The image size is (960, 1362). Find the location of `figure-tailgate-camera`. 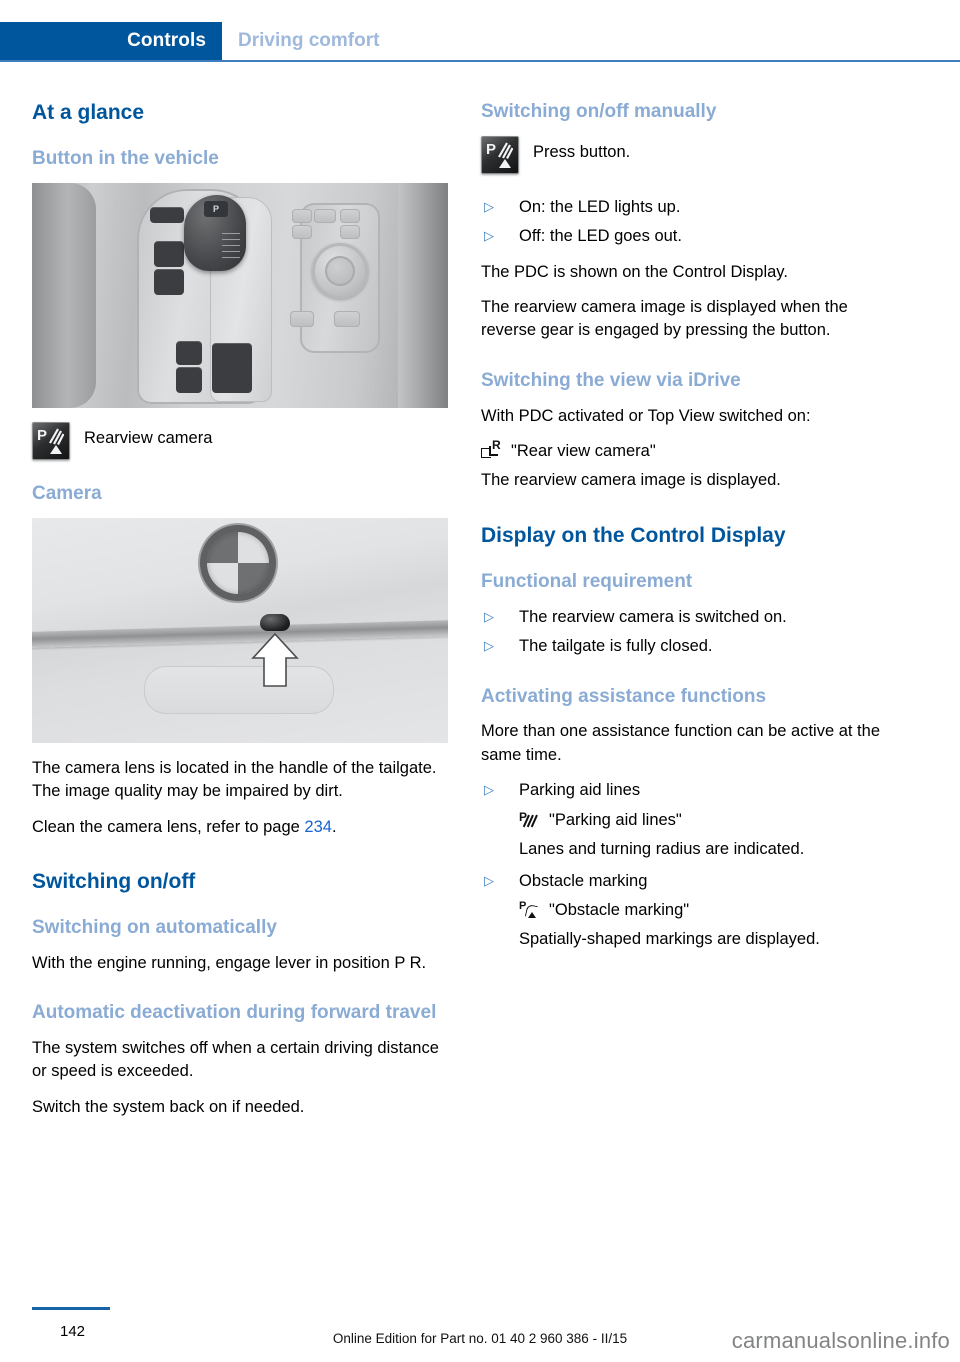

figure-tailgate-camera is located at coordinates (240, 630).